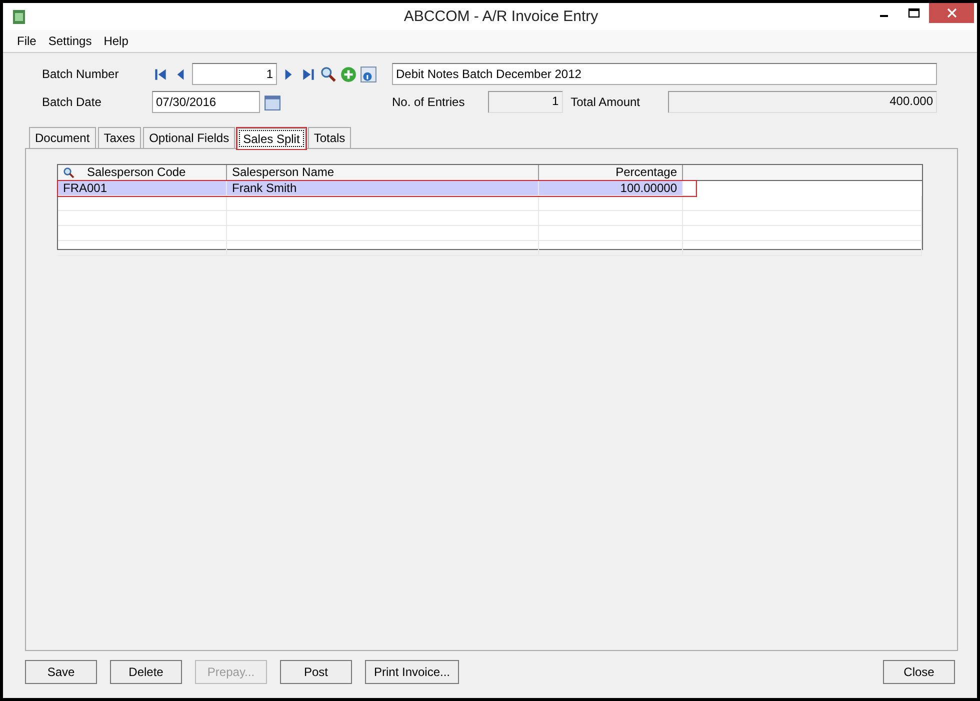 The height and width of the screenshot is (701, 980). Describe the element at coordinates (383, 172) in the screenshot. I see `column-header: Salesperson Name` at that location.